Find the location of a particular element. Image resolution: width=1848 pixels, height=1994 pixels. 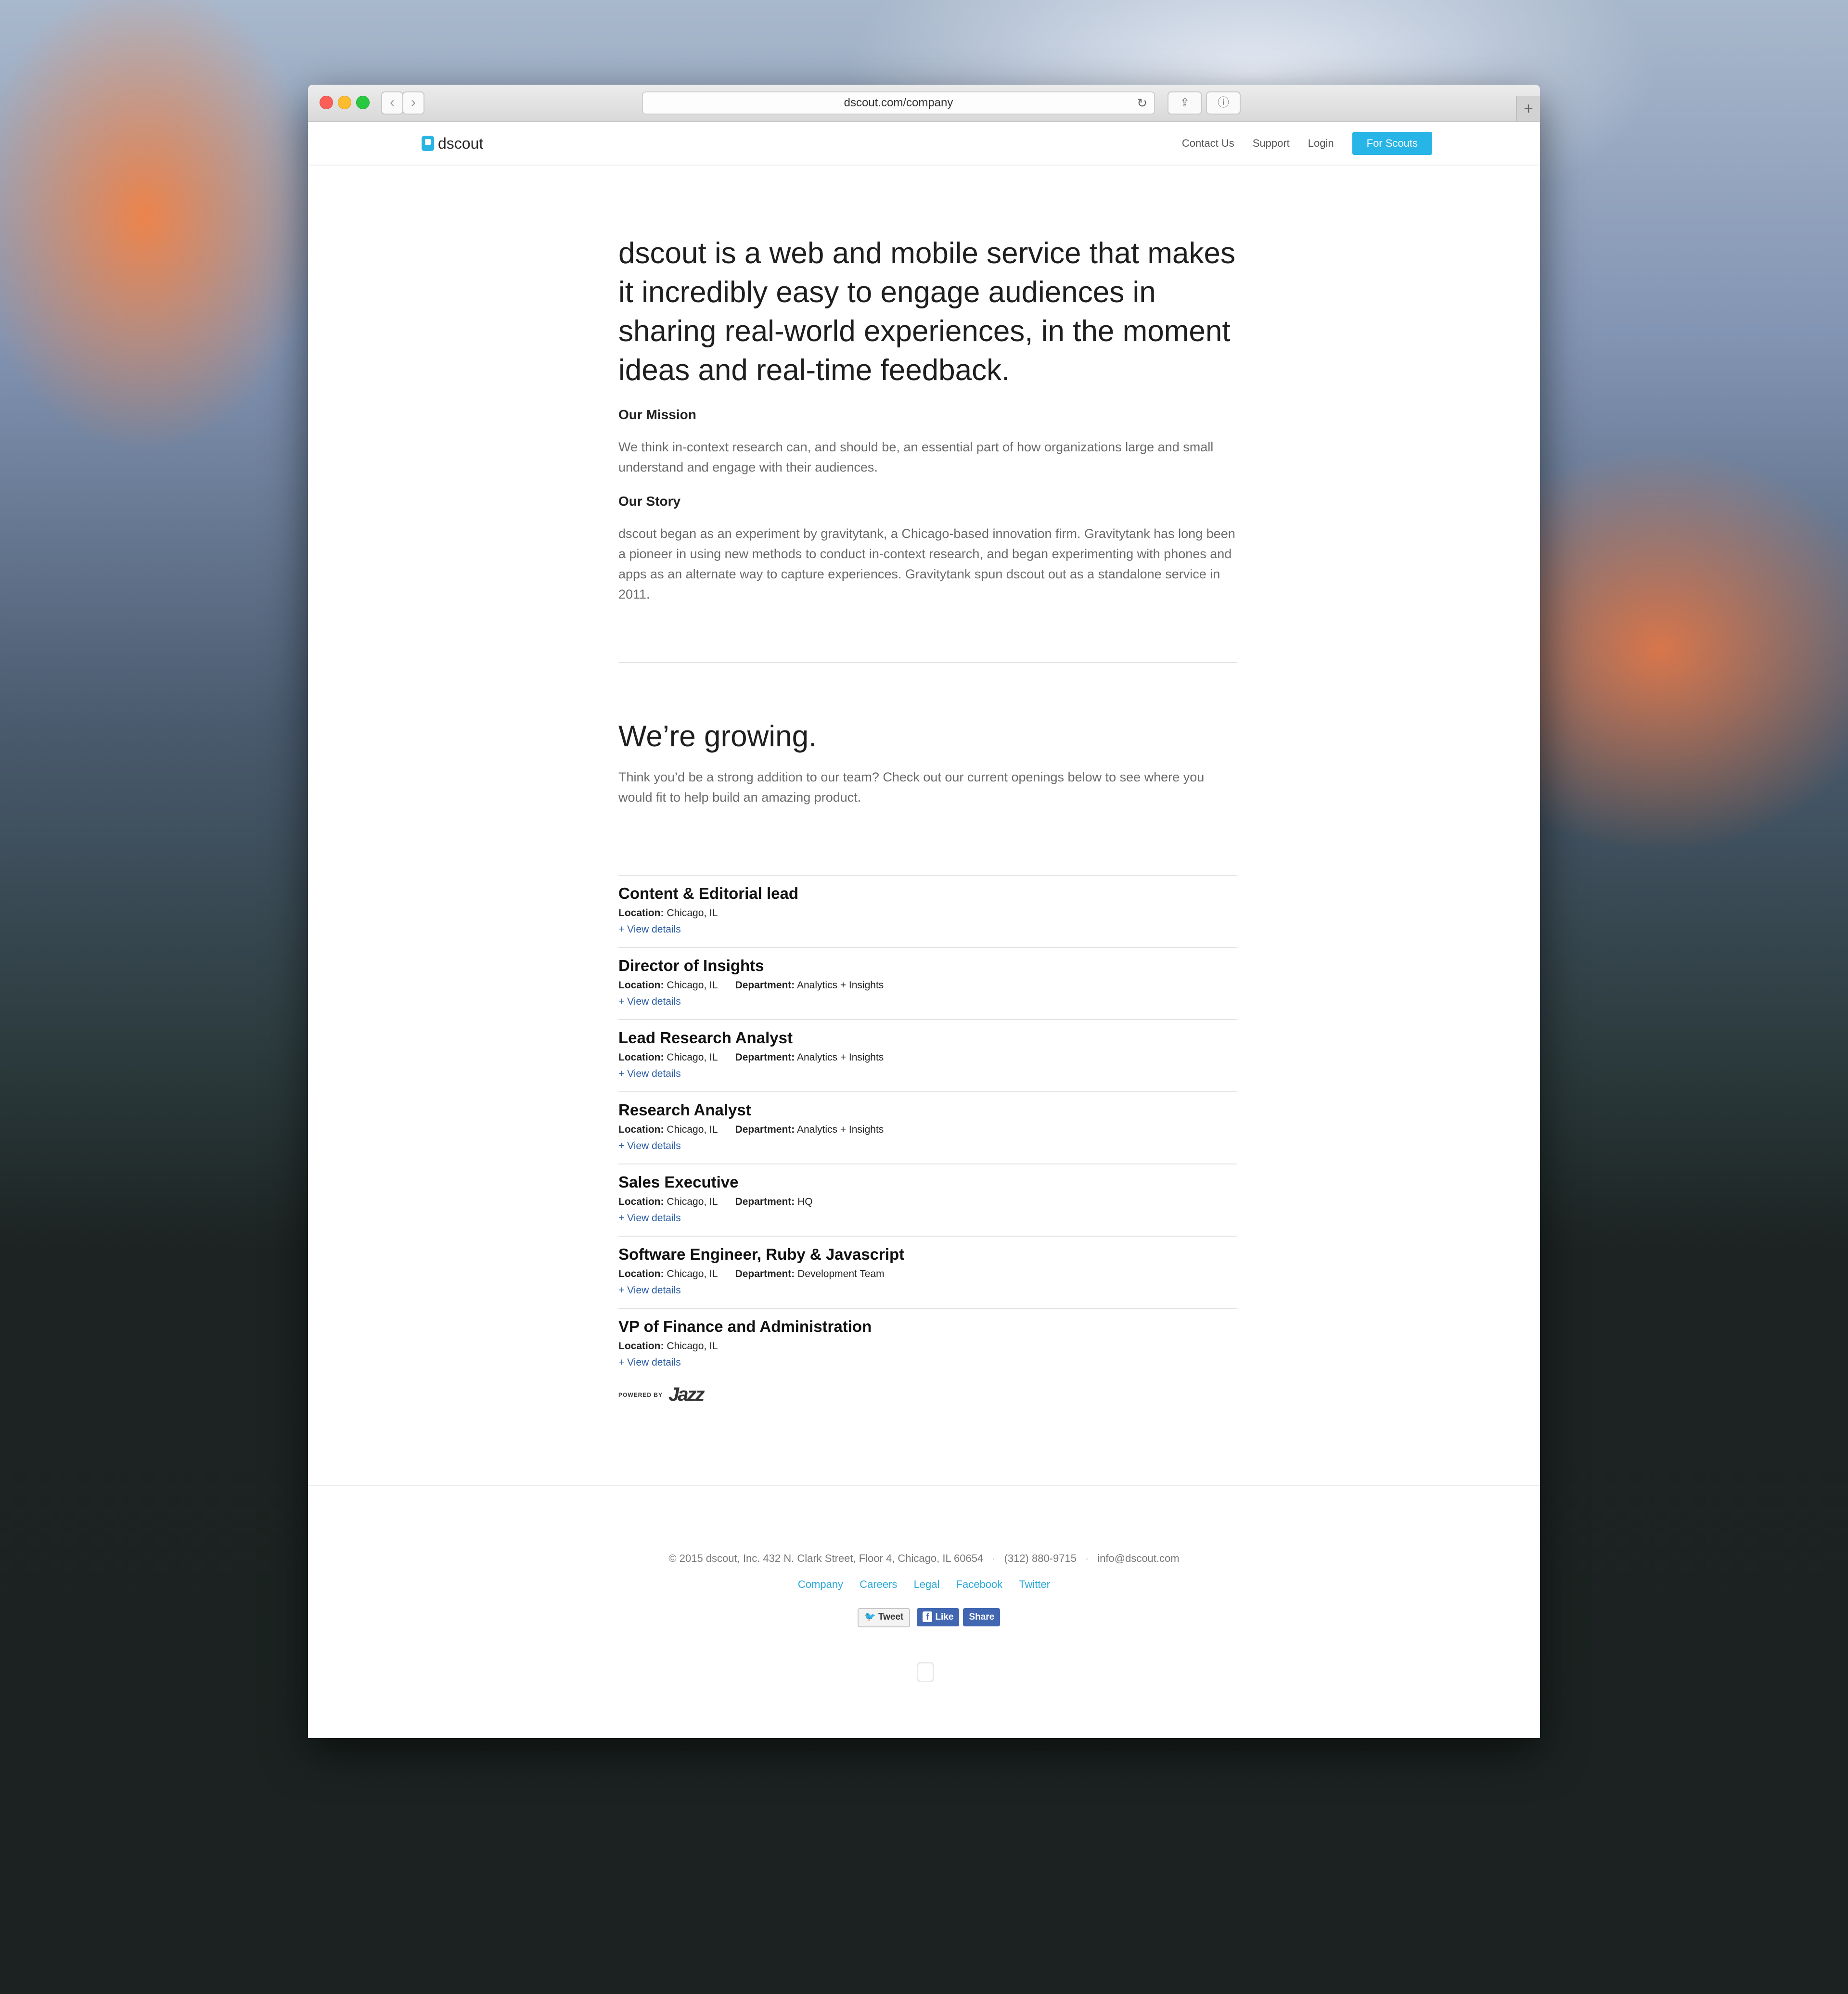

job-title: Content & Editorial lead is located at coordinates (708, 893).